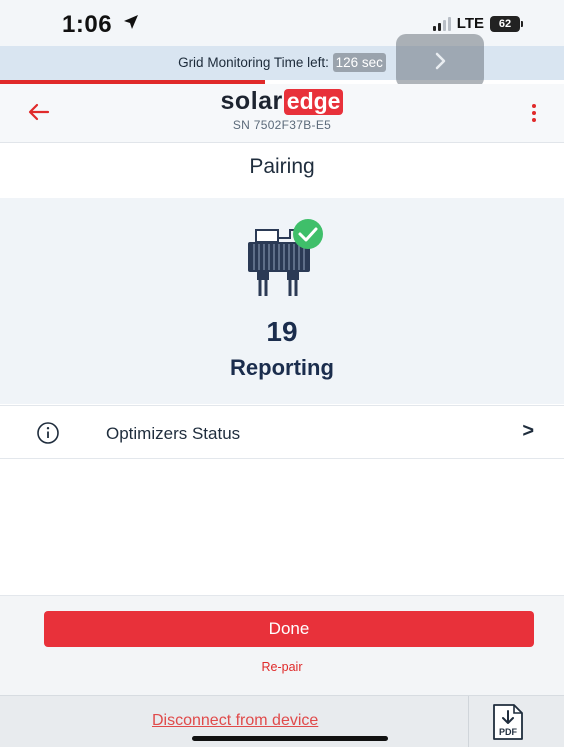  I want to click on footer-divider, so click(468, 721).